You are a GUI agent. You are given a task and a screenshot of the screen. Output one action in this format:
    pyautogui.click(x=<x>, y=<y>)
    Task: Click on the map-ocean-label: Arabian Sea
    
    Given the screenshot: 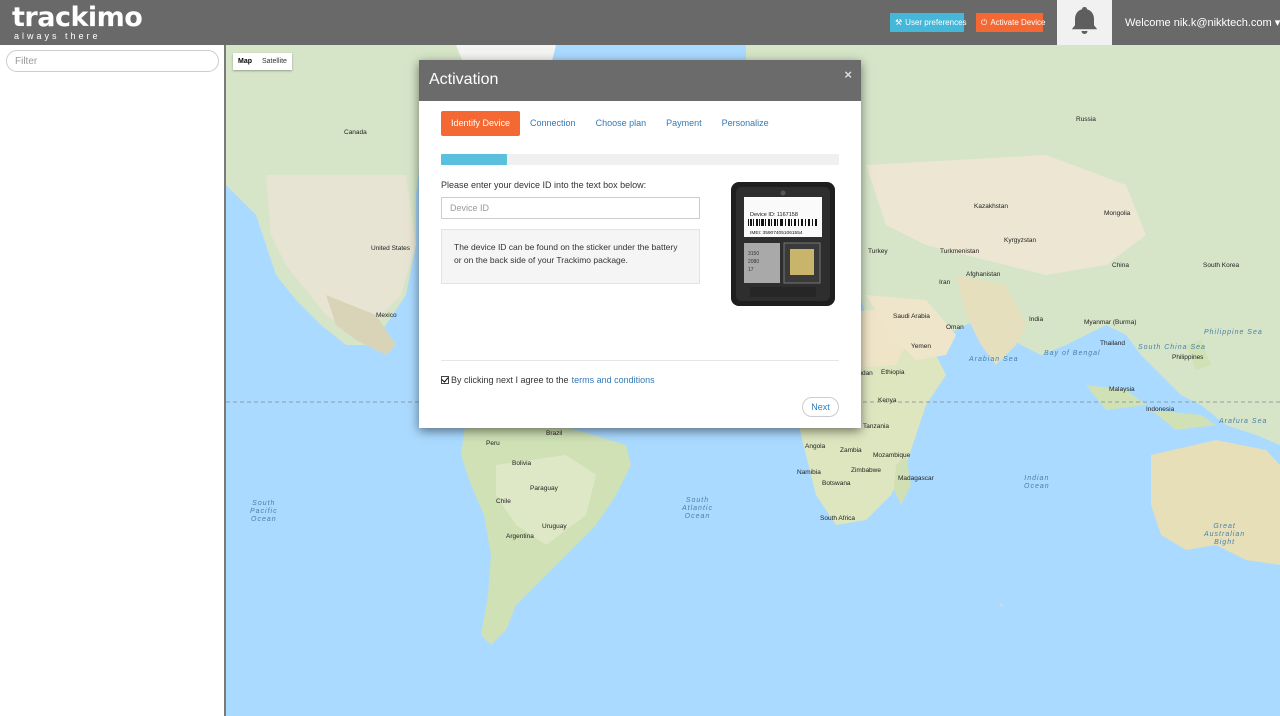 What is the action you would take?
    pyautogui.click(x=994, y=359)
    